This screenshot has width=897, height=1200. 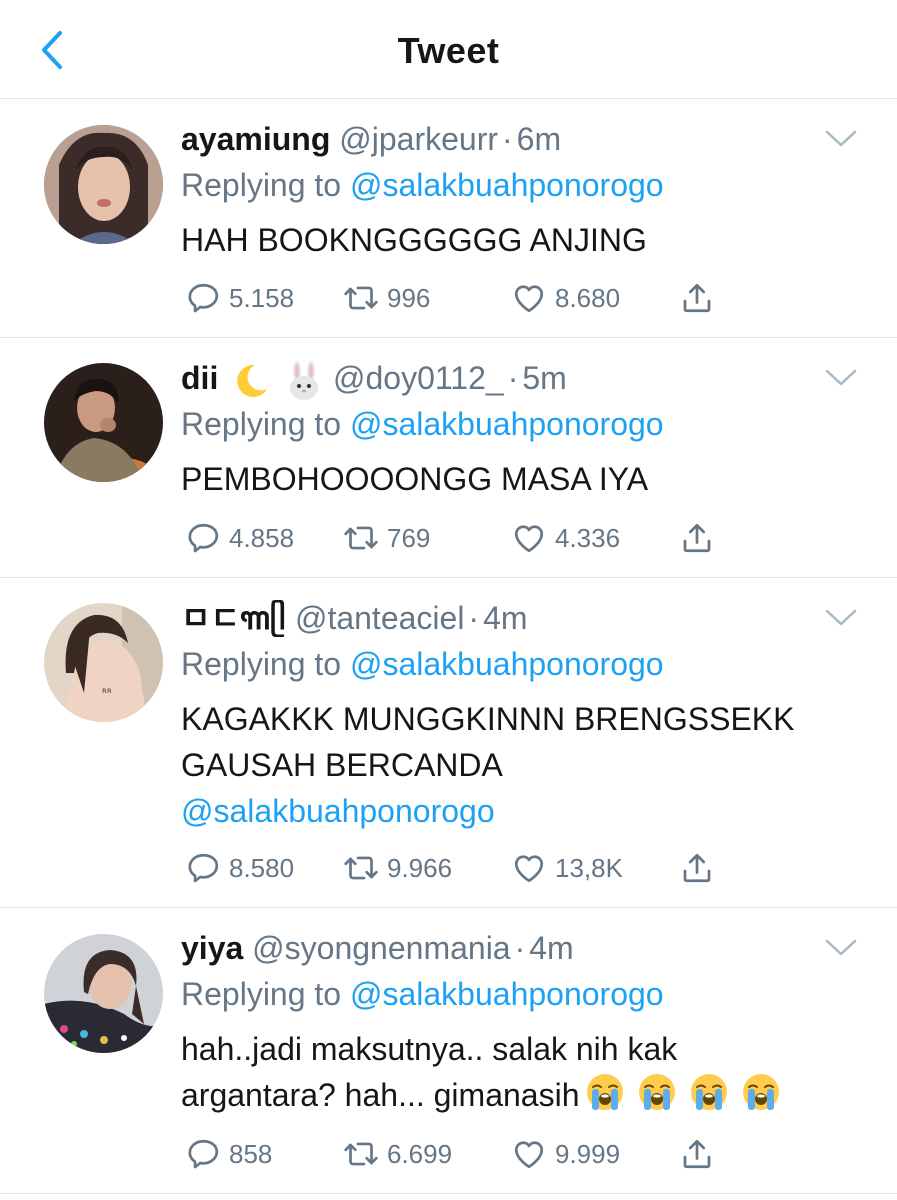 I want to click on retweet-count: 9.966, so click(x=420, y=867).